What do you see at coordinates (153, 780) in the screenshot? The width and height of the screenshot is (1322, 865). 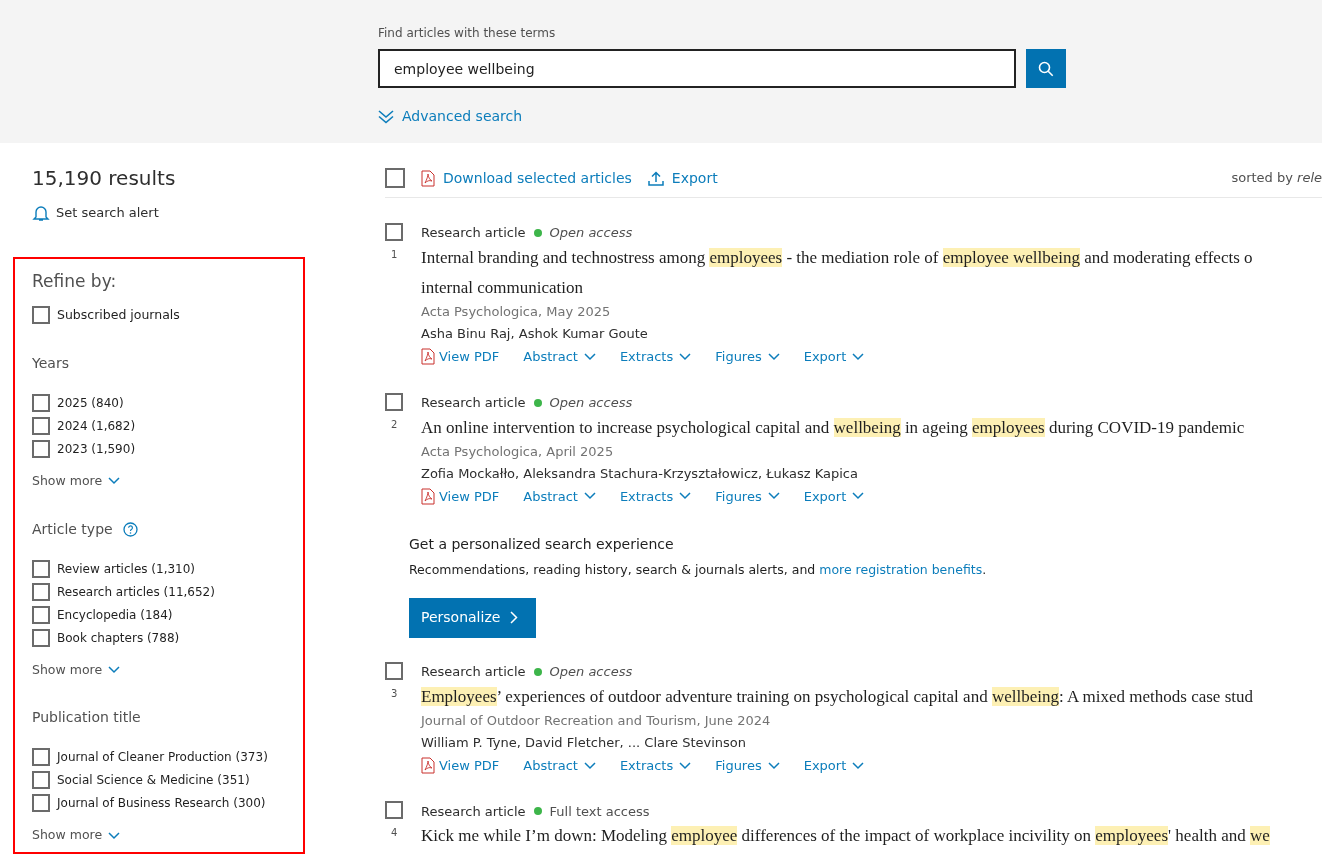 I see `filter-option: Social Science & Medicine (351)` at bounding box center [153, 780].